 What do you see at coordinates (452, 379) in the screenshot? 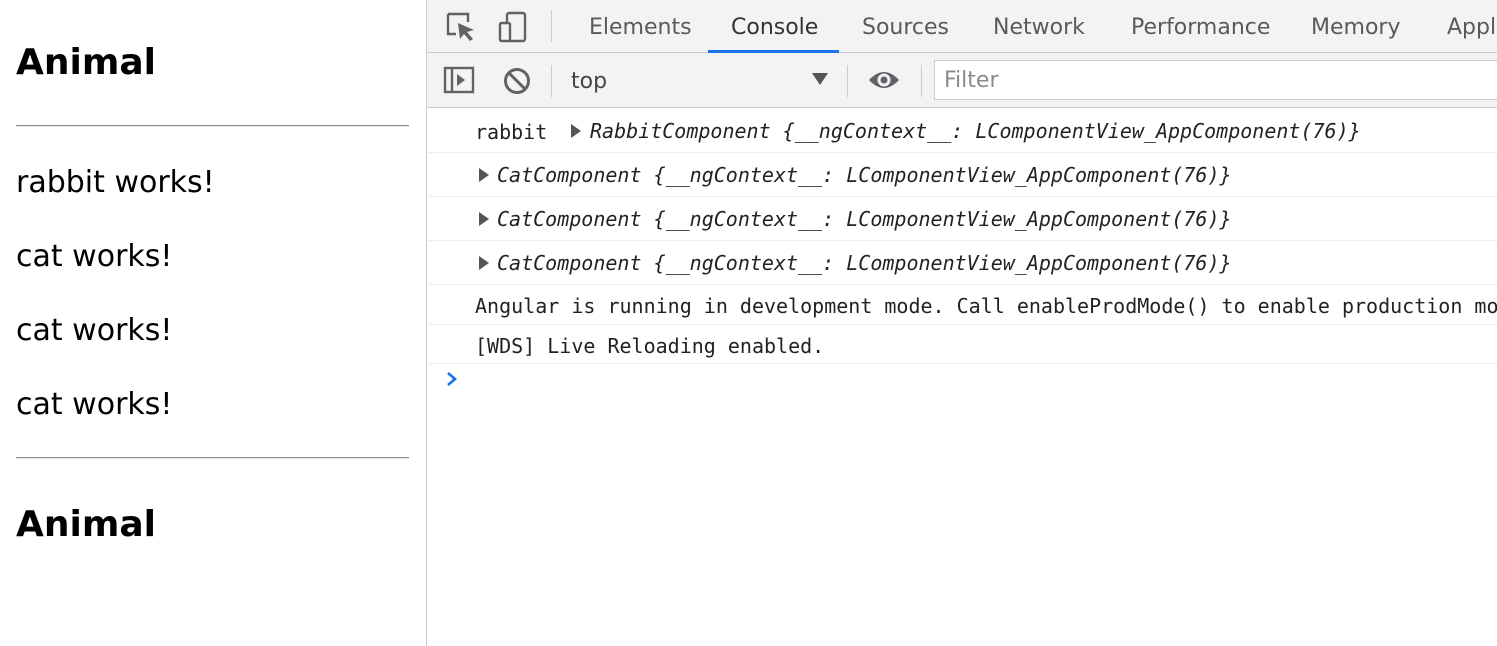
I see `console-prompt-icon` at bounding box center [452, 379].